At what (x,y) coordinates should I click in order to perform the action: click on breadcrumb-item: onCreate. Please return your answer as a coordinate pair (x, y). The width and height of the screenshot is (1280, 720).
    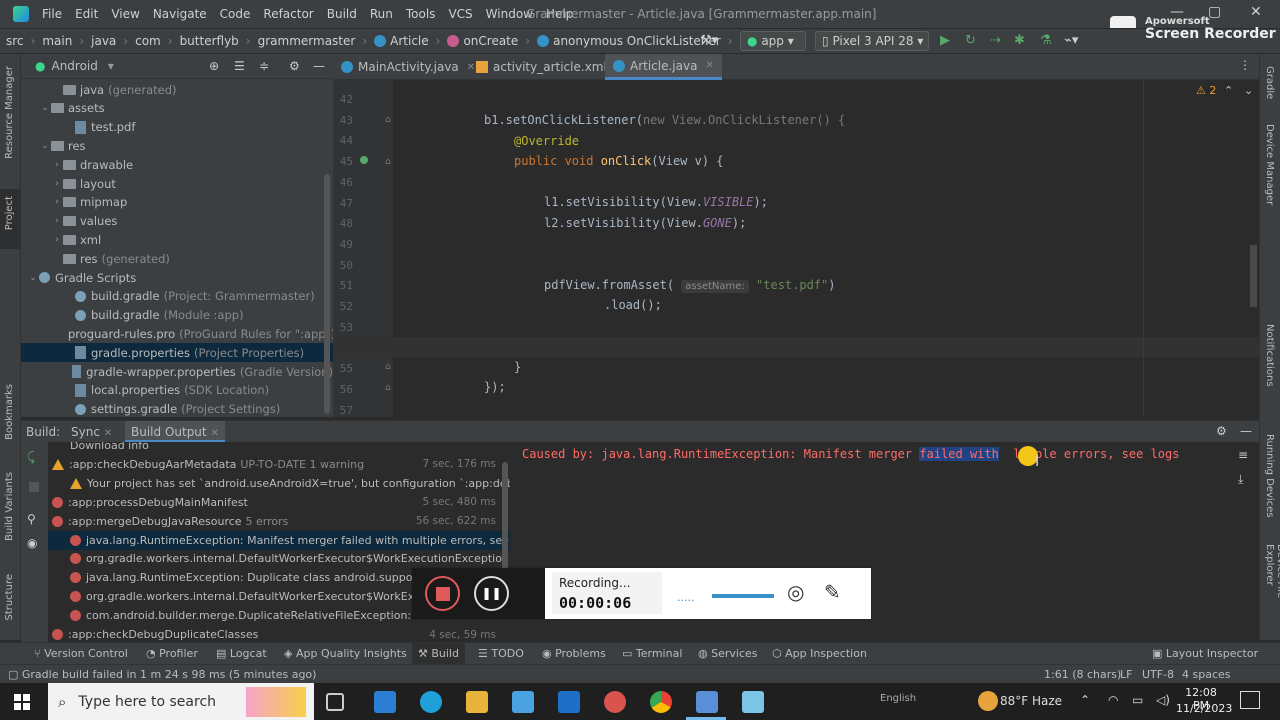
    Looking at the image, I should click on (490, 41).